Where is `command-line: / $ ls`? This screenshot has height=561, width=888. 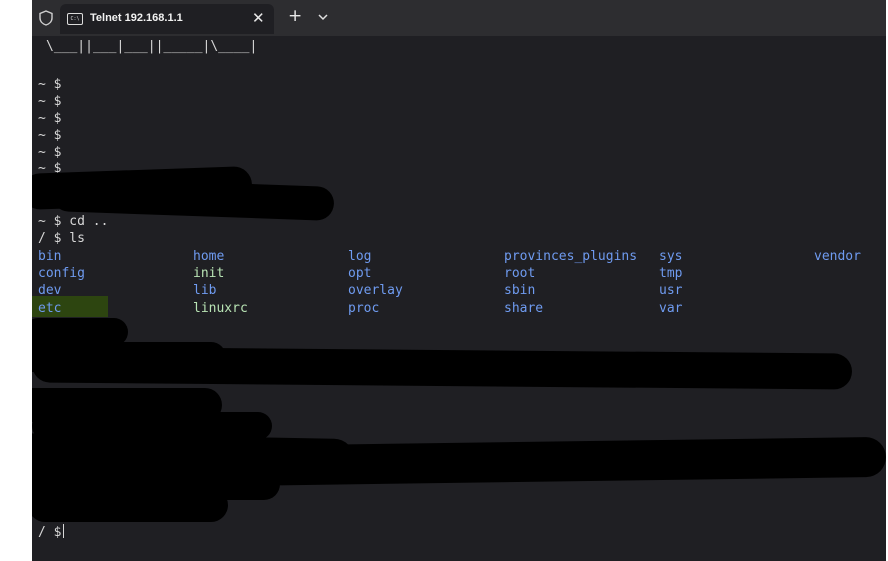
command-line: / $ ls is located at coordinates (61, 238).